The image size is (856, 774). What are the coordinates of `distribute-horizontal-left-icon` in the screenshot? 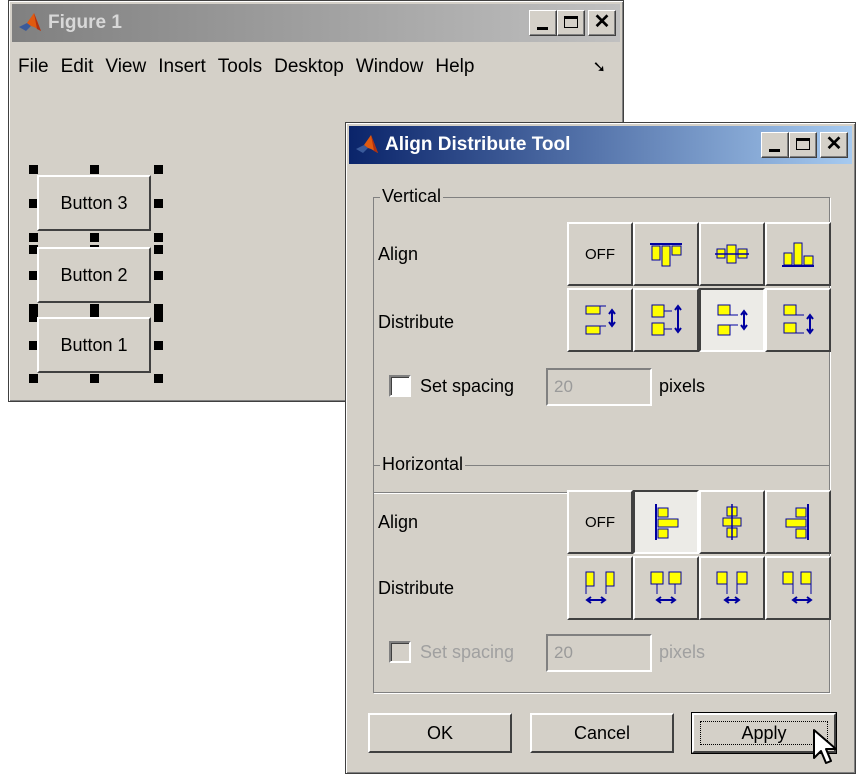 It's located at (600, 587).